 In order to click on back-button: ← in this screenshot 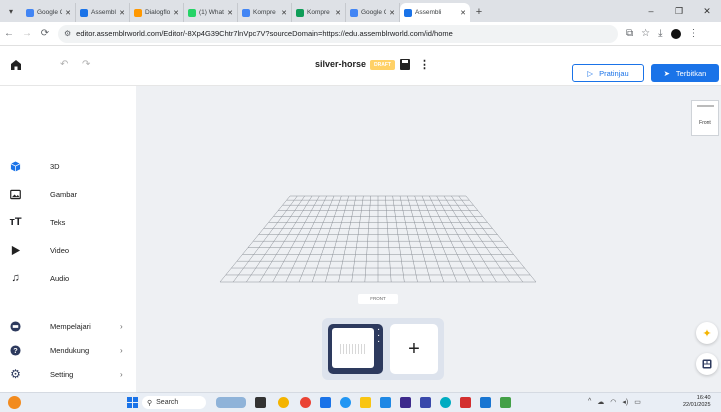, I will do `click(9, 33)`.